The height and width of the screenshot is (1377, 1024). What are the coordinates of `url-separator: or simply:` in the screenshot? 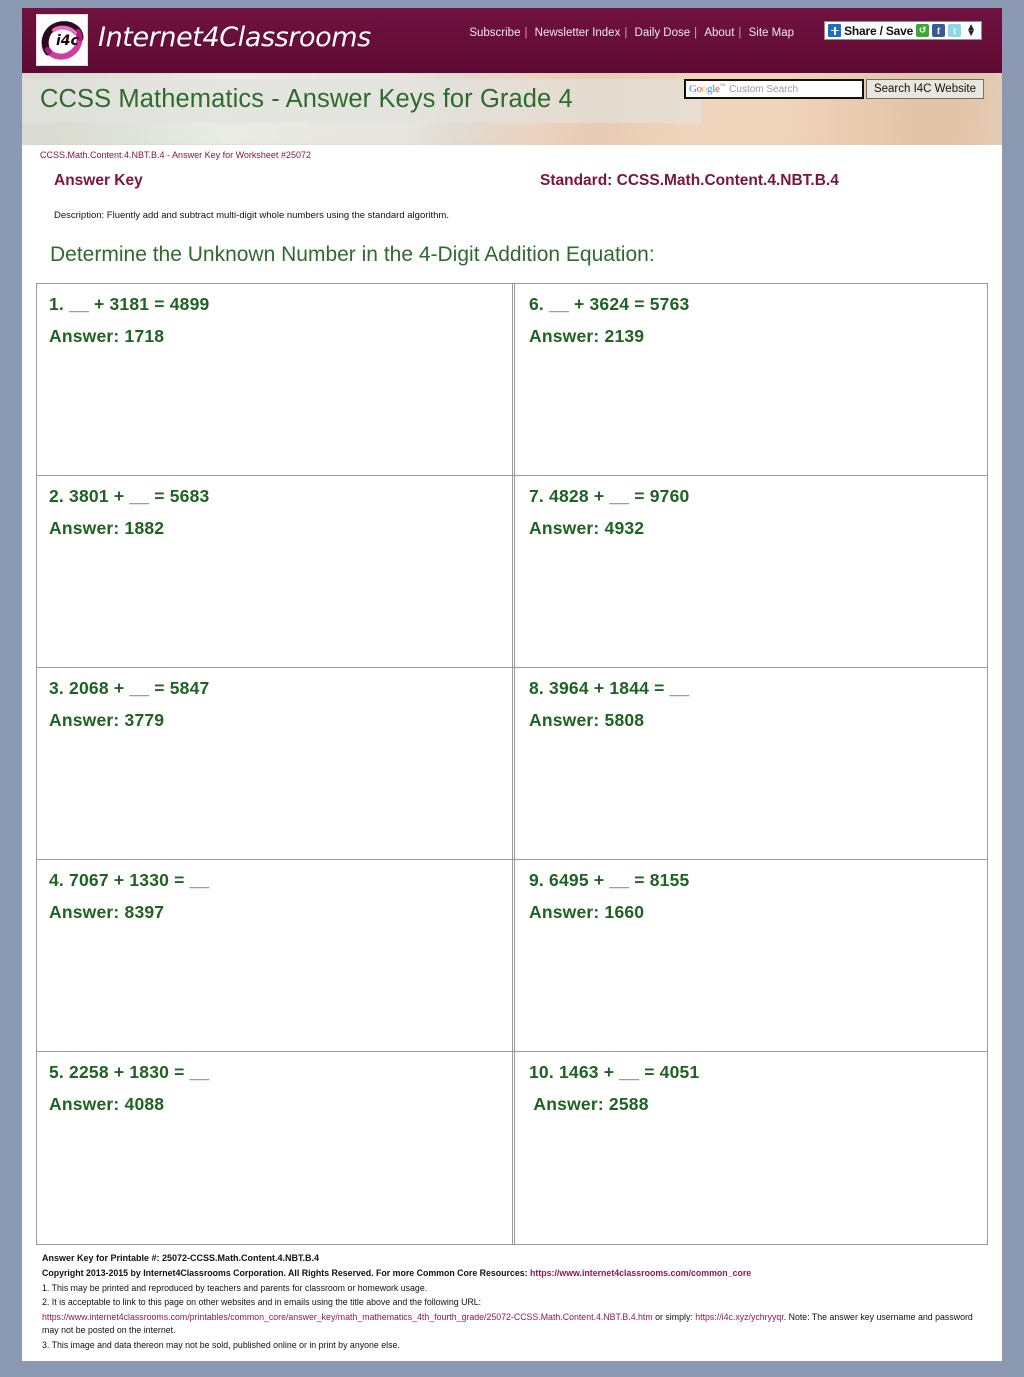 It's located at (674, 1316).